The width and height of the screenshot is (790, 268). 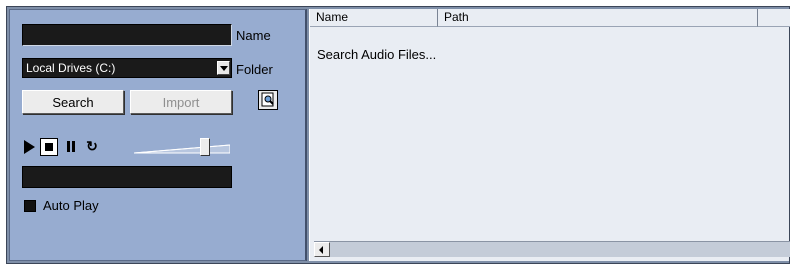 I want to click on chevron-down-icon, so click(x=223, y=68).